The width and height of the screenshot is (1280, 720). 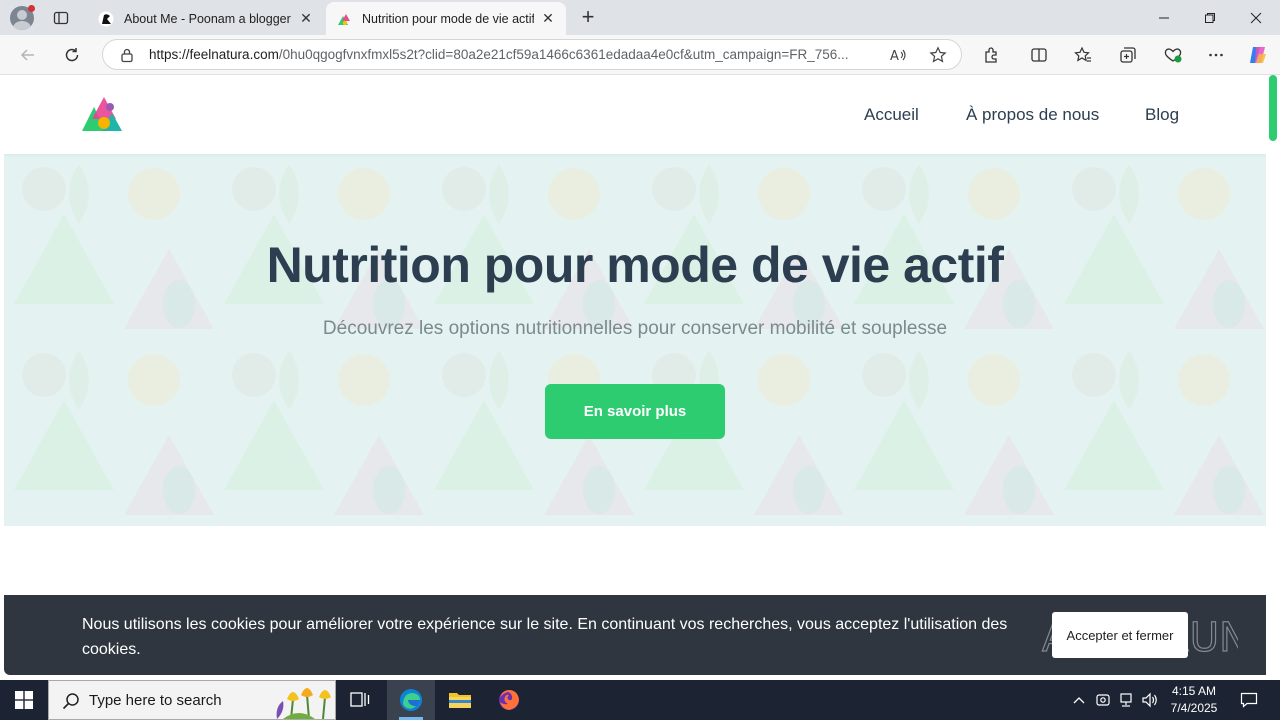 I want to click on tab-about-me: About Me - Poonam a blogger - I ✕, so click(x=206, y=18).